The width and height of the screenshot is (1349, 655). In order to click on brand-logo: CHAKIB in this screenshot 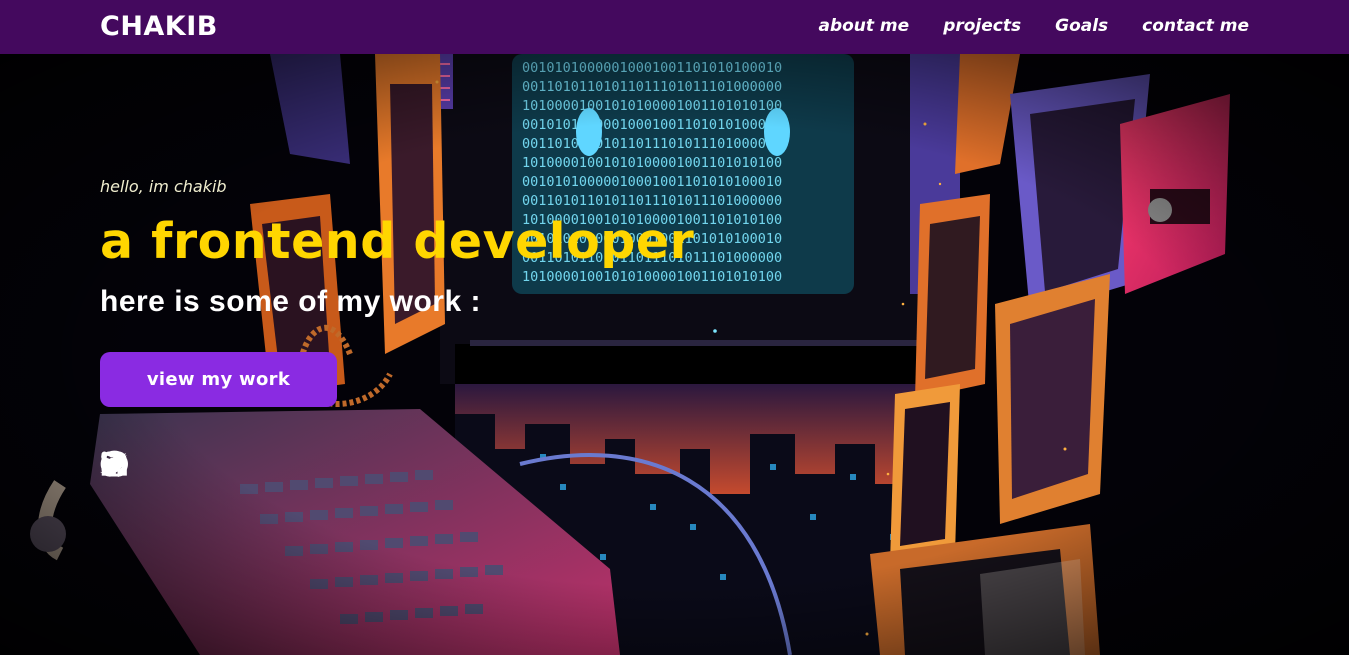, I will do `click(159, 26)`.